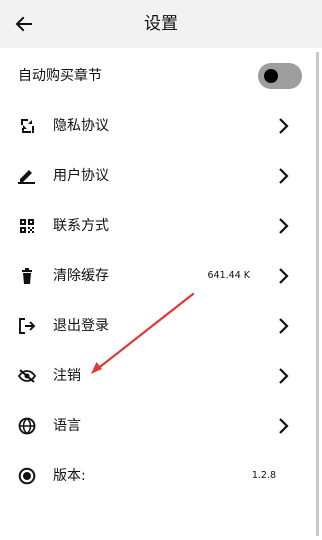  Describe the element at coordinates (158, 227) in the screenshot. I see `contact-row: 联系方式` at that location.